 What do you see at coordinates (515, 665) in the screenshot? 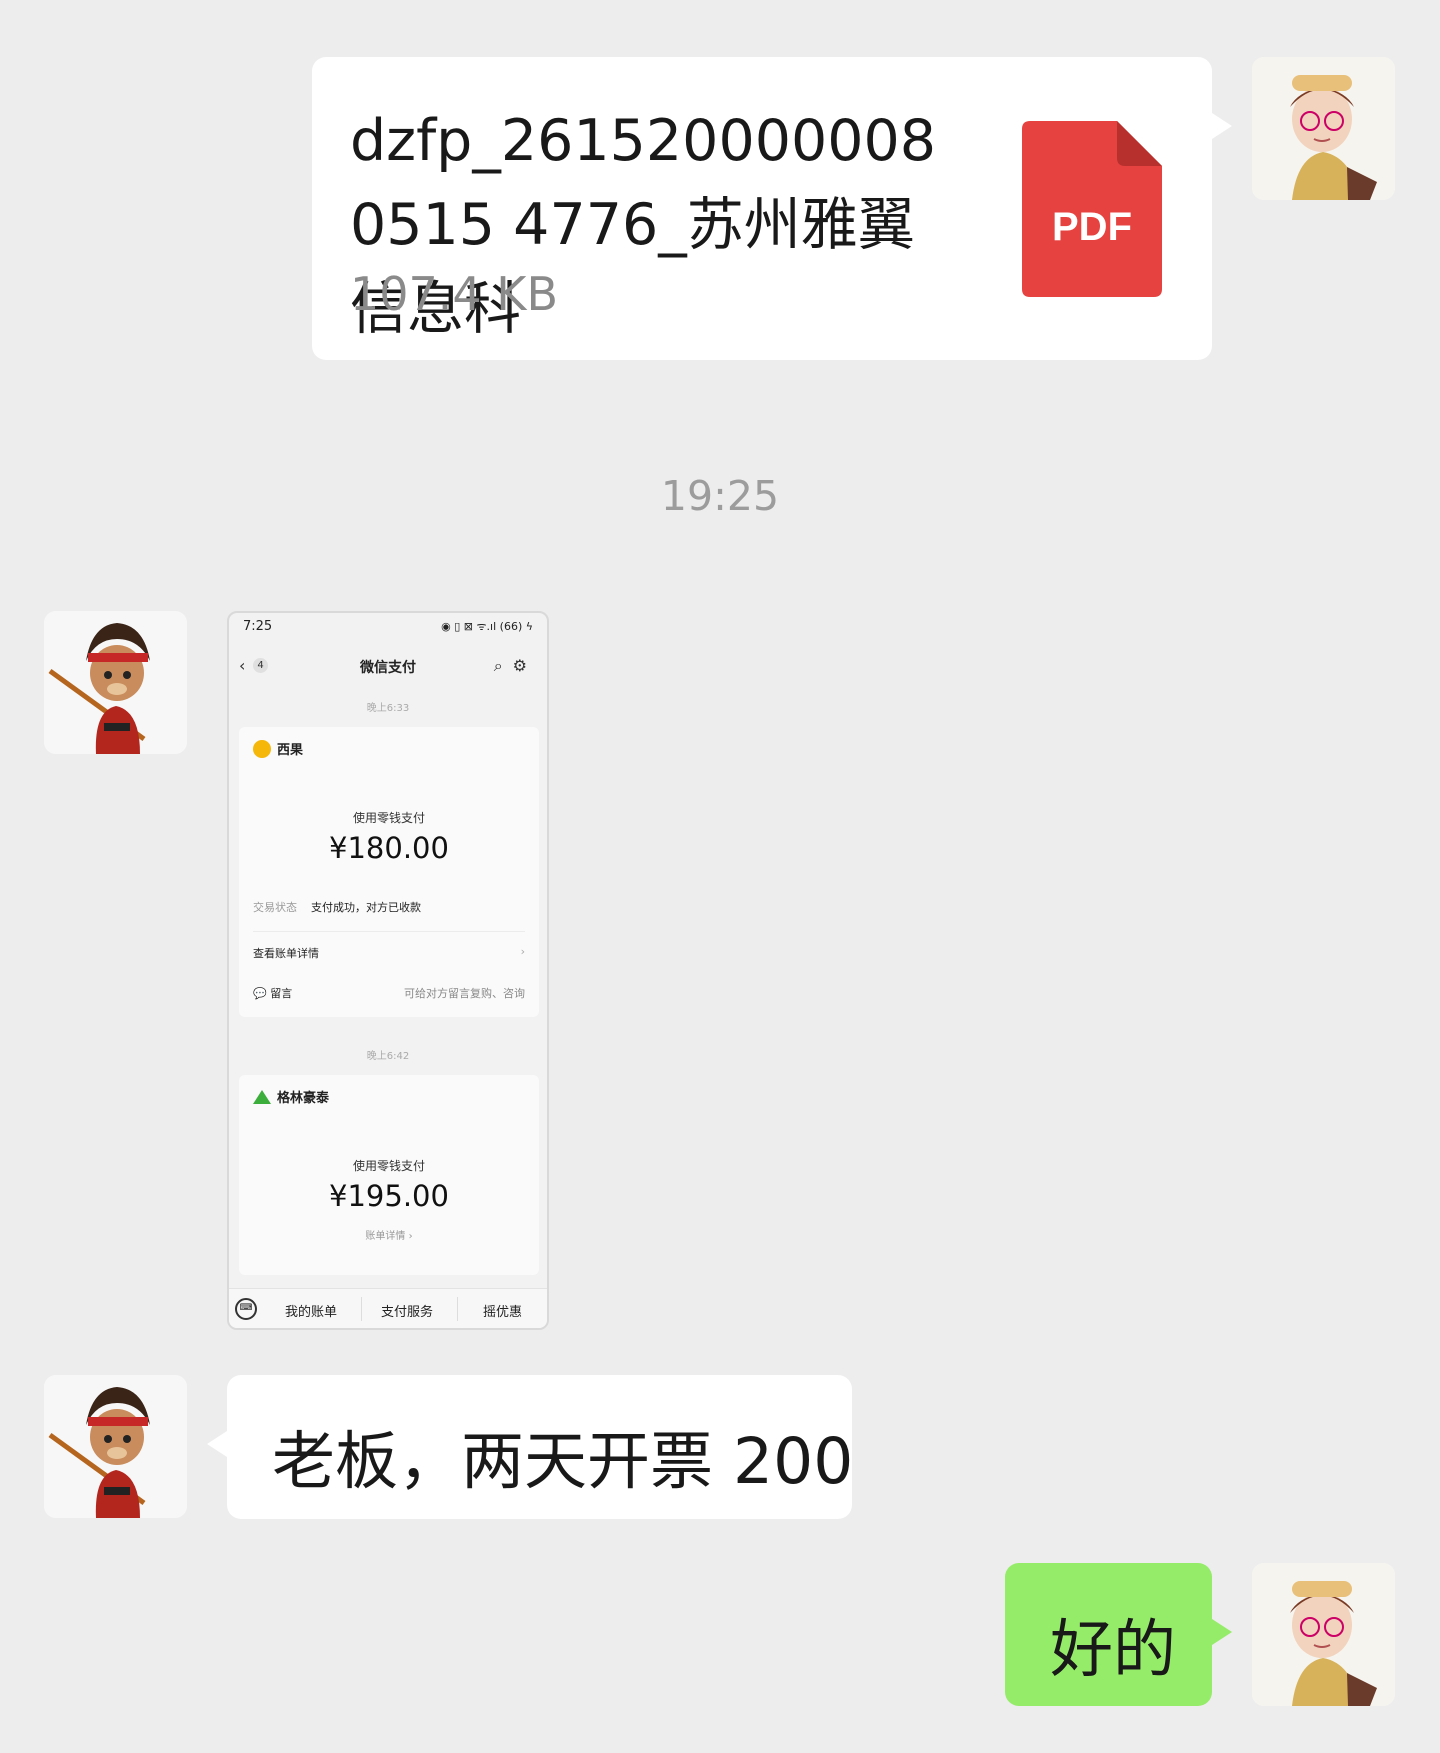
I see `search-settings-icons: ⌕⚙` at bounding box center [515, 665].